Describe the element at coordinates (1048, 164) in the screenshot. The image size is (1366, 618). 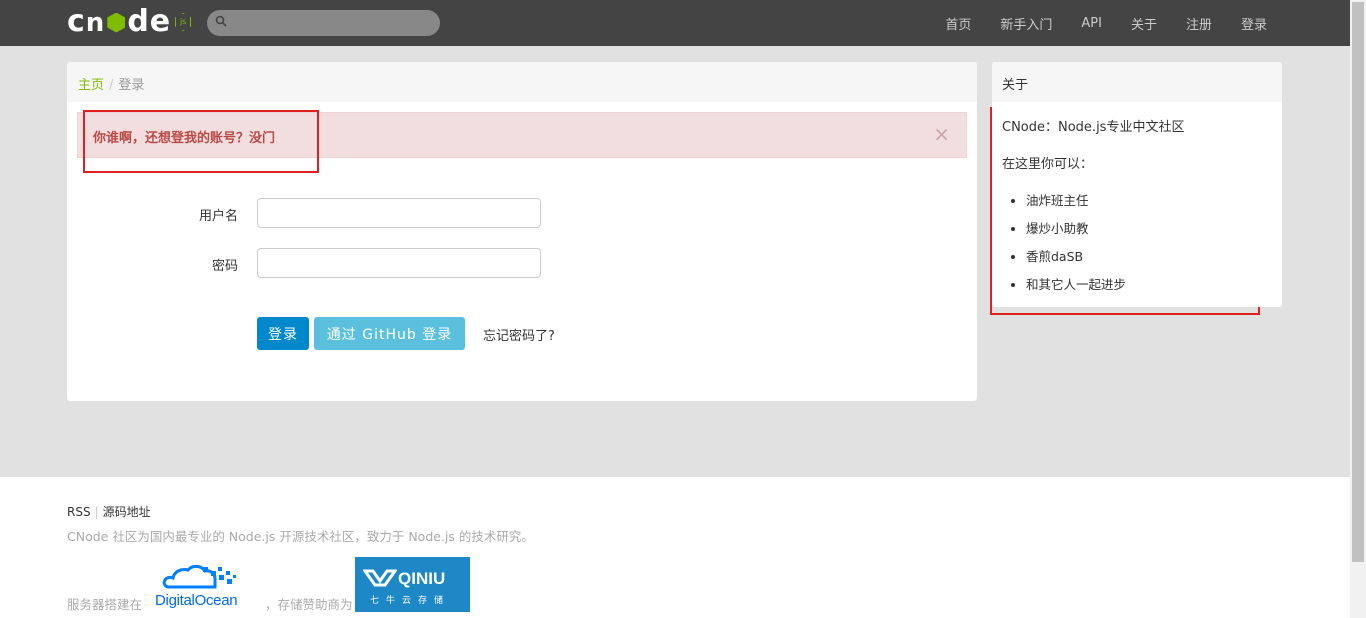
I see `sidebar-subtitle: 在这里你可以：` at that location.